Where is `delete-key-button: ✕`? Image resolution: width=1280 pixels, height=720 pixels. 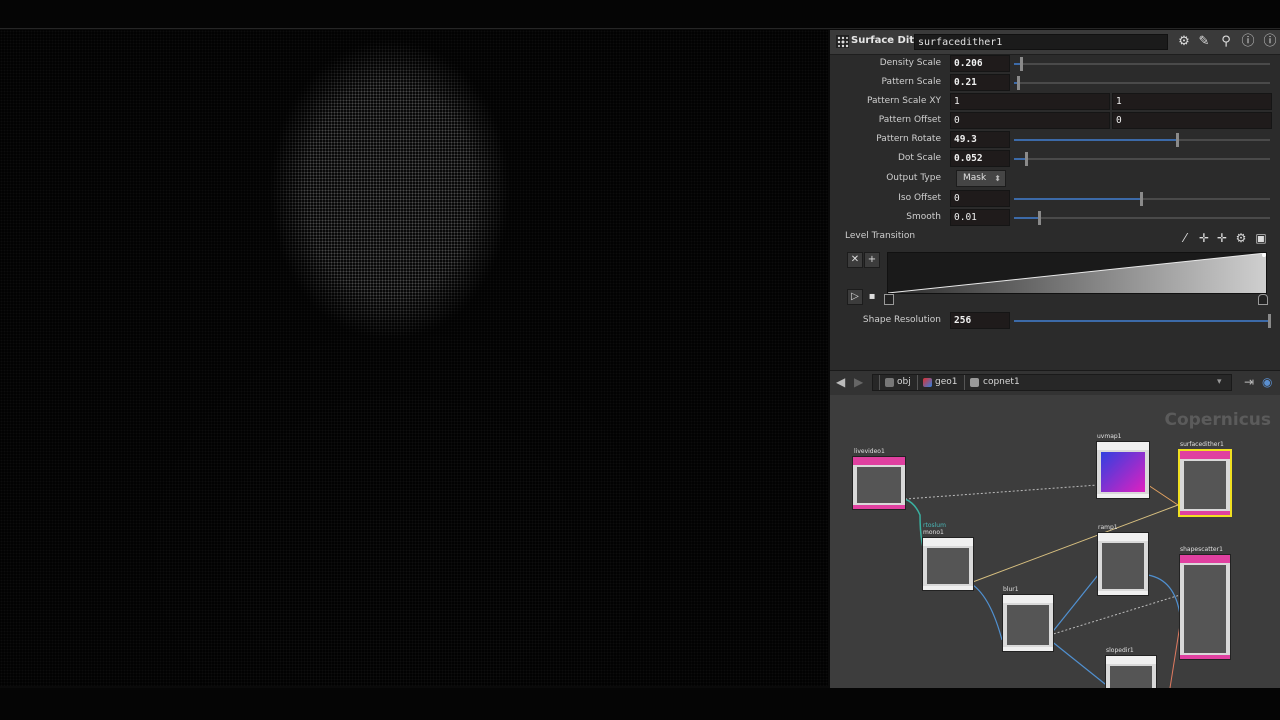
delete-key-button: ✕ is located at coordinates (855, 260).